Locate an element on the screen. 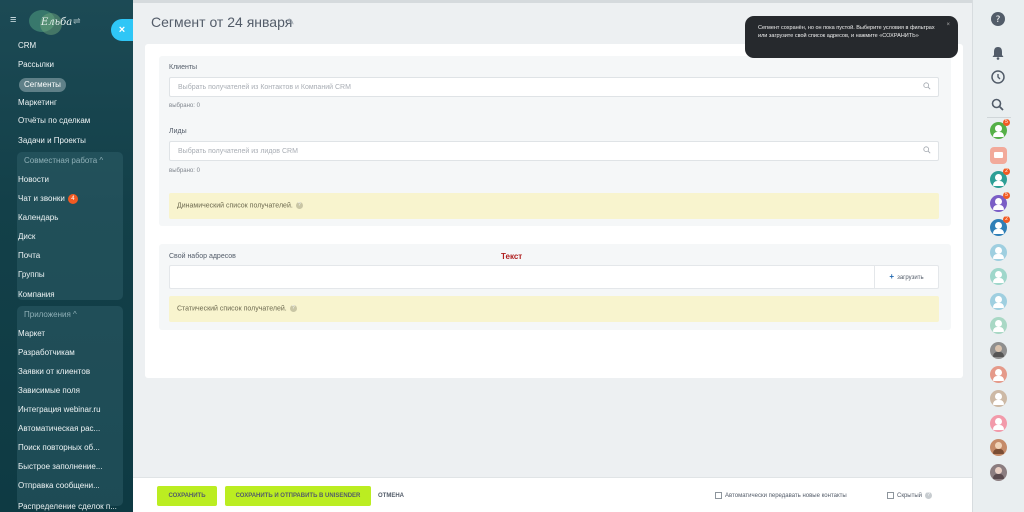  hidden-checkbox: Скрытый? is located at coordinates (910, 496).